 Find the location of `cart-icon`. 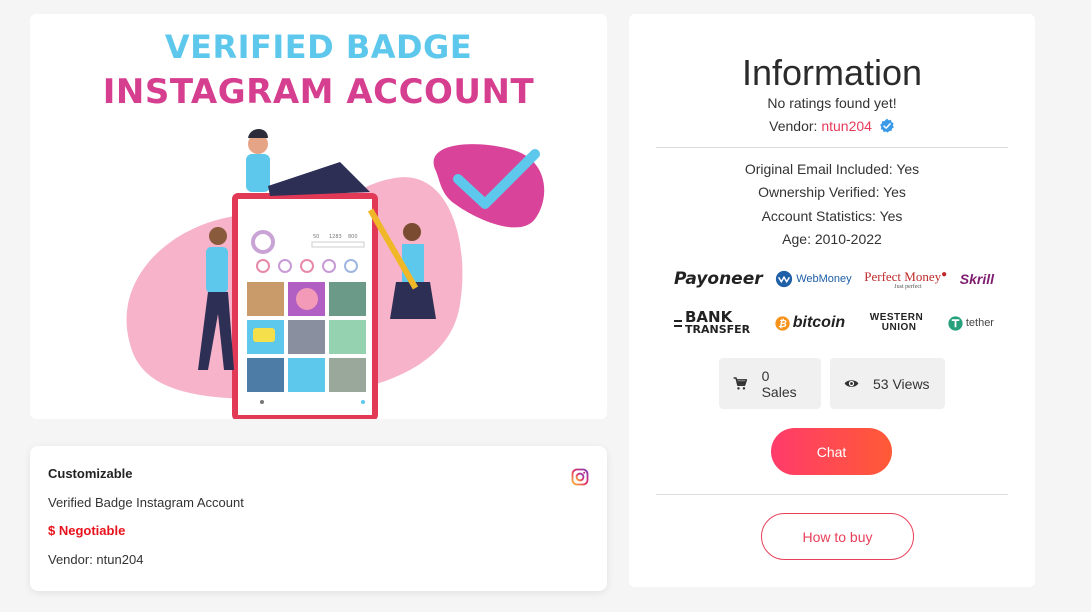

cart-icon is located at coordinates (740, 383).